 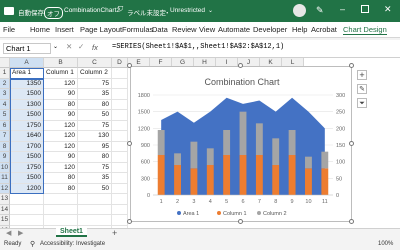 What do you see at coordinates (184, 29) in the screenshot?
I see `tab-review: Review` at bounding box center [184, 29].